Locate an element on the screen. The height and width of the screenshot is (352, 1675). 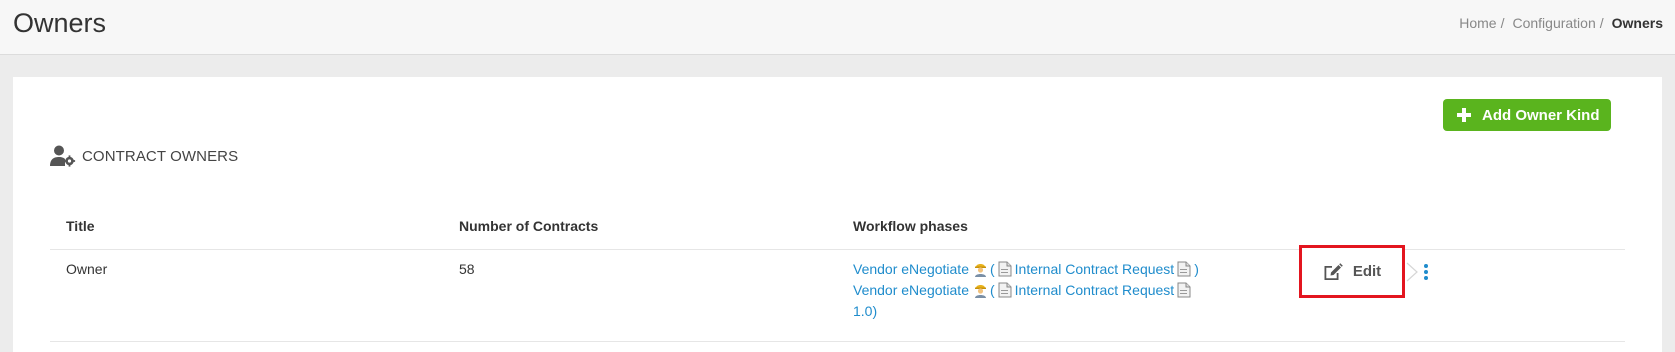
add-owner-kind-button: Add Owner Kind is located at coordinates (1527, 115).